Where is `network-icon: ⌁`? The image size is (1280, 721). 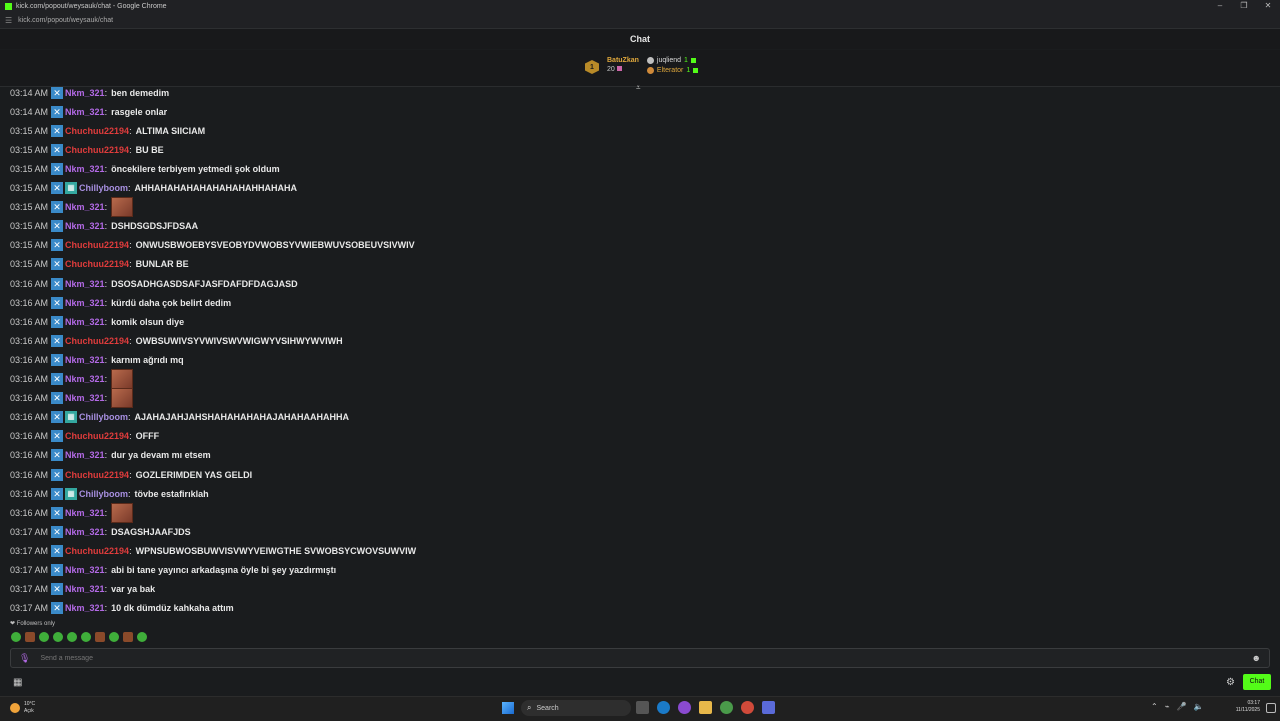
network-icon: ⌁ is located at coordinates (1167, 706).